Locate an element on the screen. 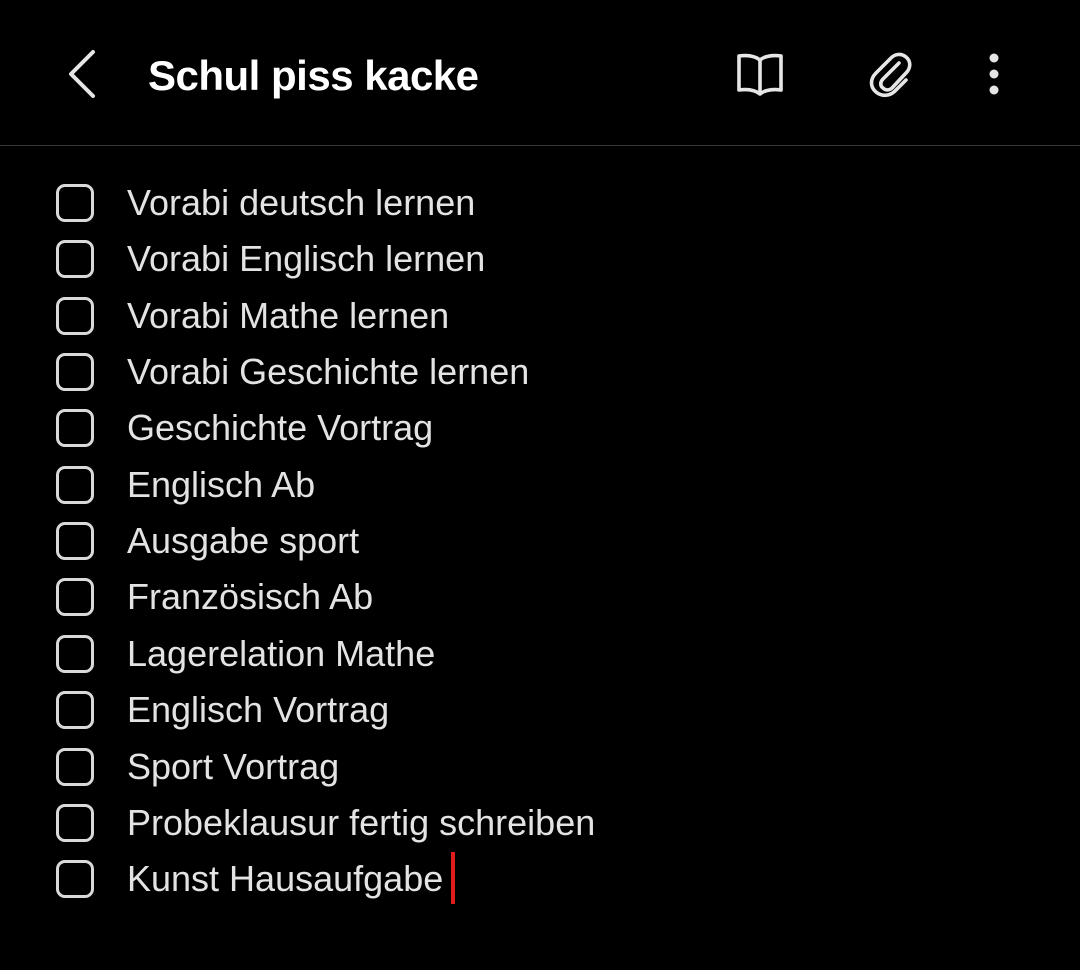  attach-button is located at coordinates (891, 74).